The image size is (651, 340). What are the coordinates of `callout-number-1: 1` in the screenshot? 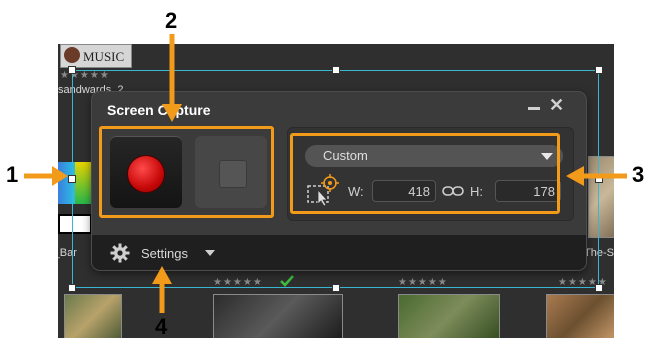 It's located at (12, 174).